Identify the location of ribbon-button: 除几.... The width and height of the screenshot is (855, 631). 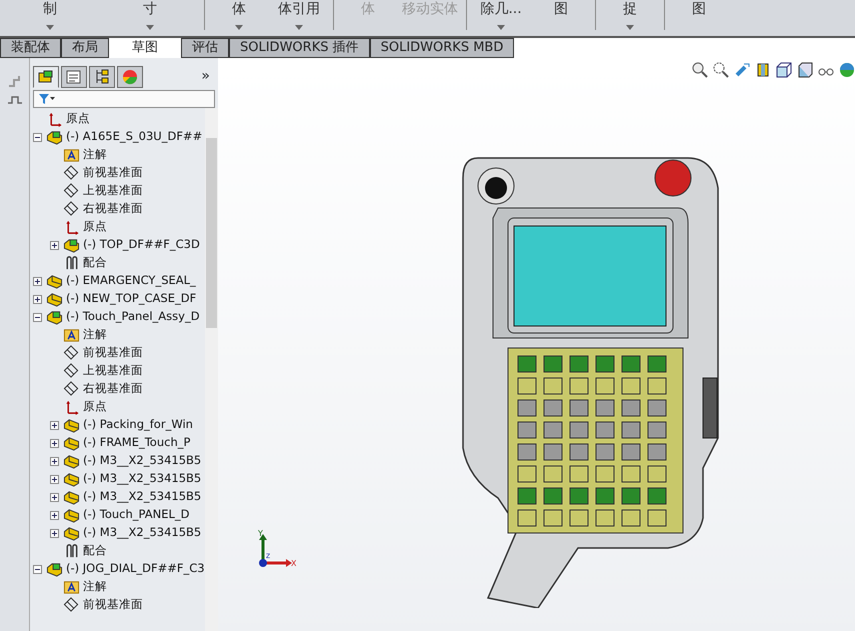
(501, 18).